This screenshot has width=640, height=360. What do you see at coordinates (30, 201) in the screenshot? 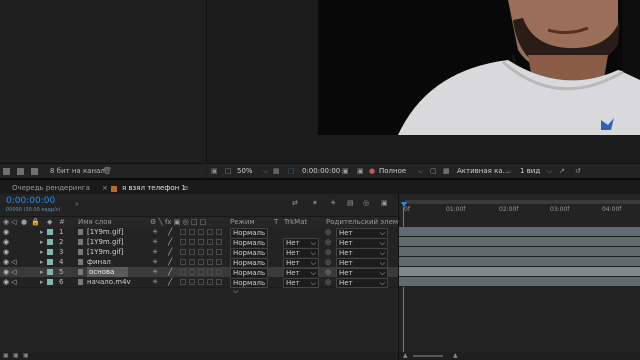
I see `current-time-display: 0:00:00:00` at bounding box center [30, 201].